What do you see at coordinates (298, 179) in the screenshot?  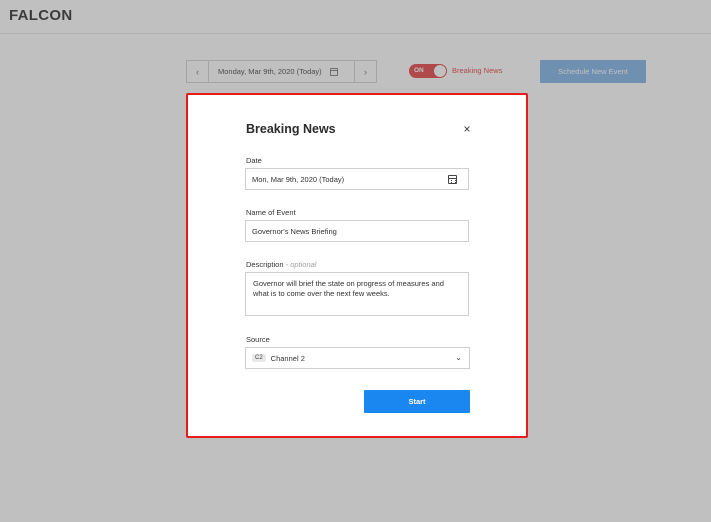 I see `date-value: Mon, Mar 9th, 2020 (Today)` at bounding box center [298, 179].